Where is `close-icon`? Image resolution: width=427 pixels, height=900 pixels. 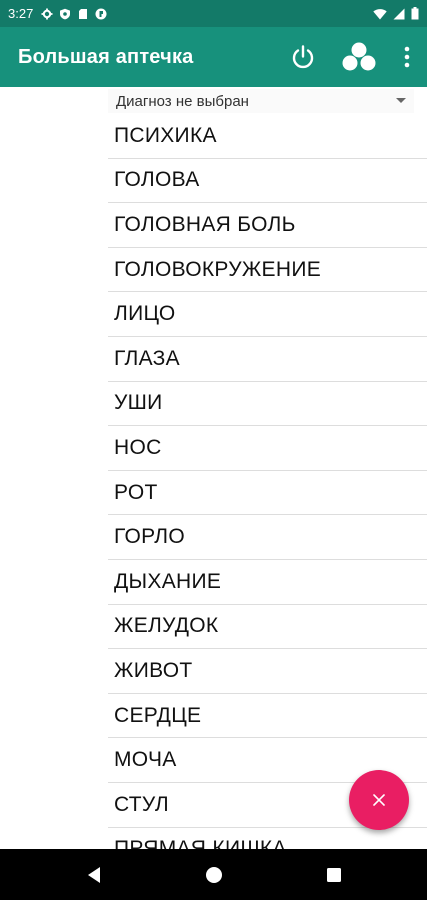 close-icon is located at coordinates (379, 800).